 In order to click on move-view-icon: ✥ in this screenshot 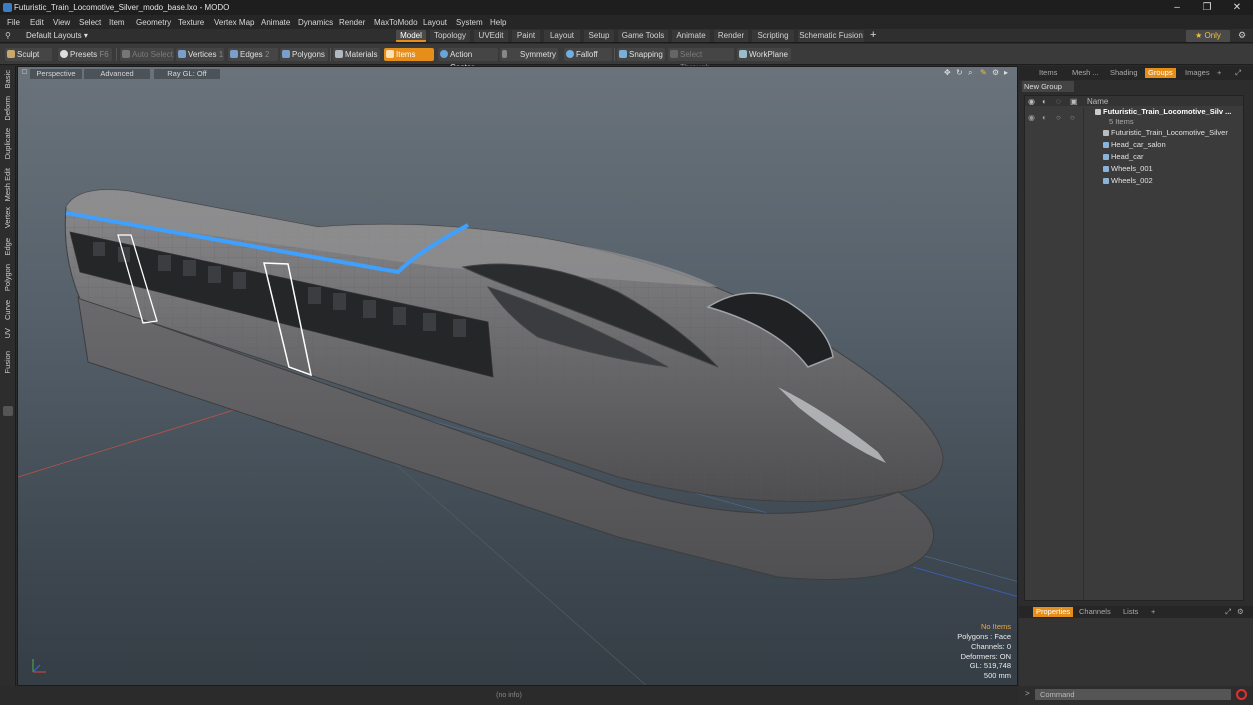, I will do `click(947, 72)`.